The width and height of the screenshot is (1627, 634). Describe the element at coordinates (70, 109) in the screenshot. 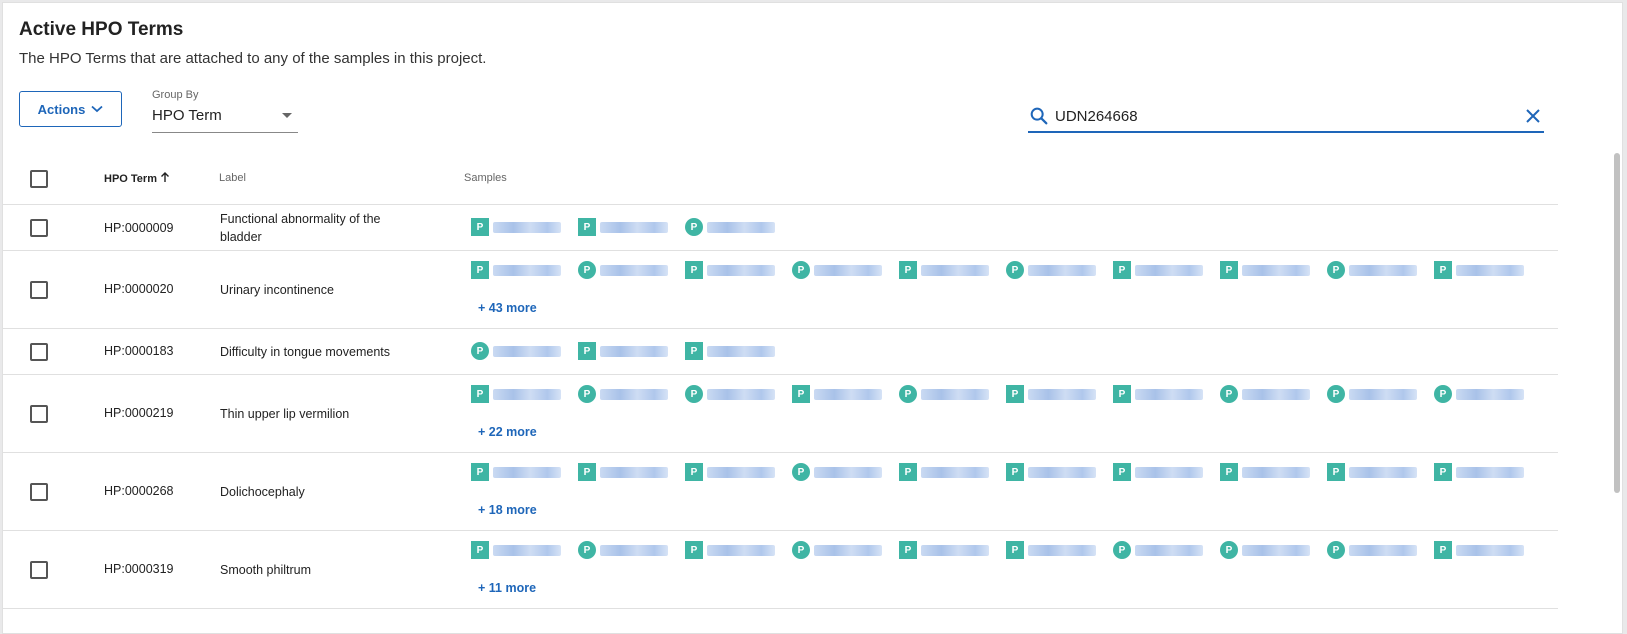

I see `actions-button: Actions` at that location.